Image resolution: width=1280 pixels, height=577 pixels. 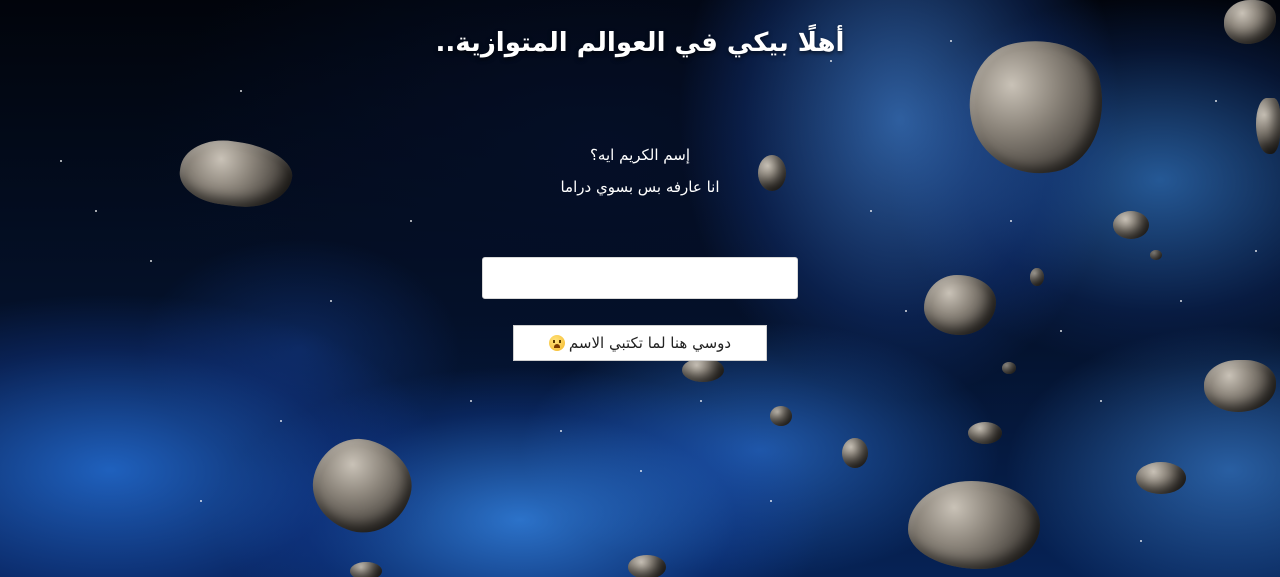 What do you see at coordinates (640, 43) in the screenshot?
I see `page-title: أهلًا بيكي في العوالم المتوازية..` at bounding box center [640, 43].